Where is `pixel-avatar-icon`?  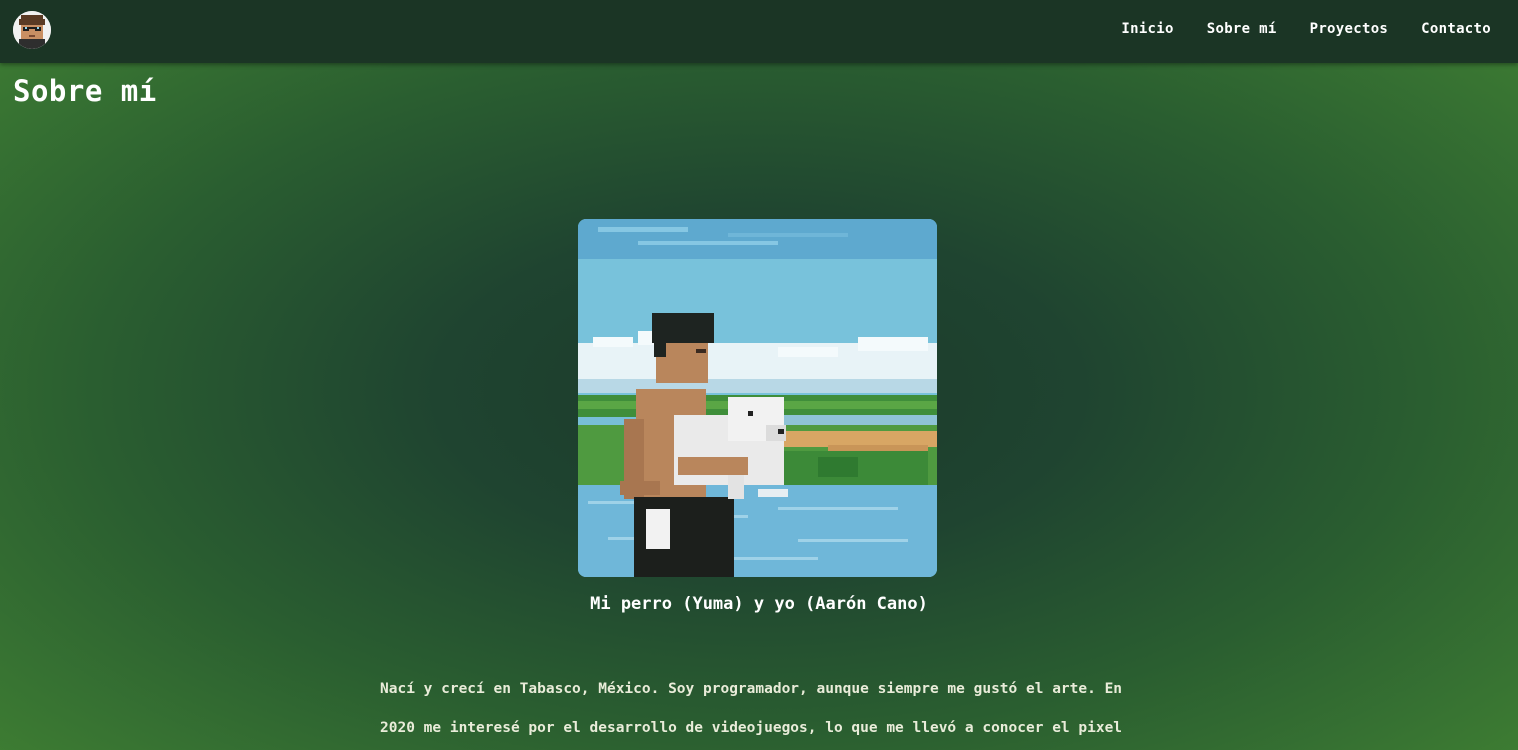 pixel-avatar-icon is located at coordinates (32, 30).